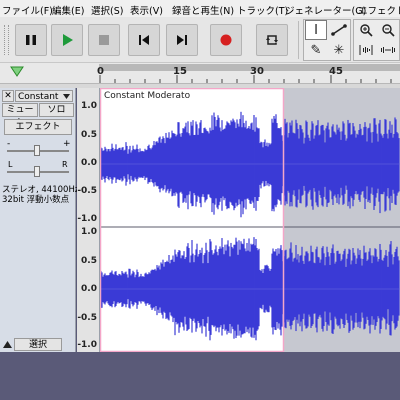 Image resolution: width=400 pixels, height=400 pixels. Describe the element at coordinates (10, 164) in the screenshot. I see `pan-left-label: L` at that location.